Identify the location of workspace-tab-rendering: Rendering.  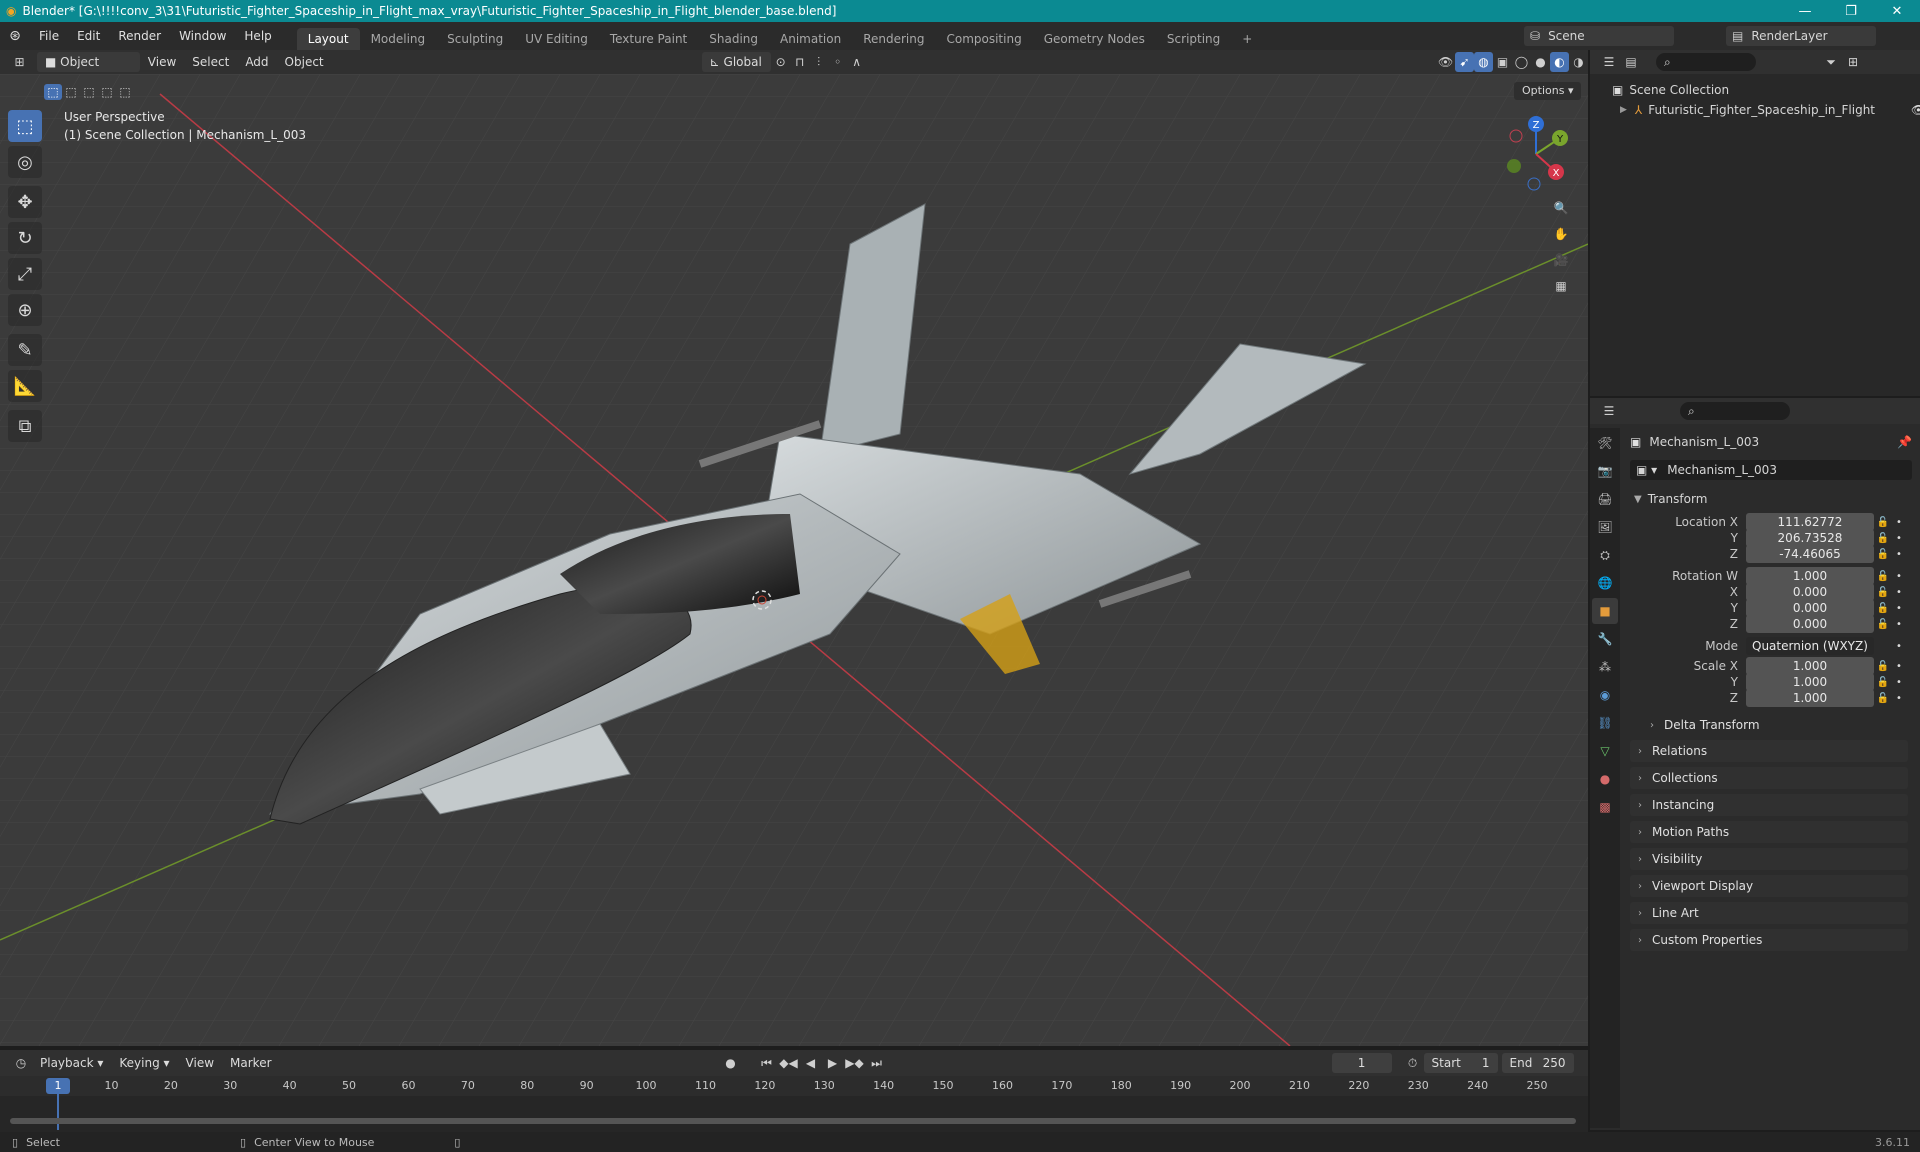
(893, 39).